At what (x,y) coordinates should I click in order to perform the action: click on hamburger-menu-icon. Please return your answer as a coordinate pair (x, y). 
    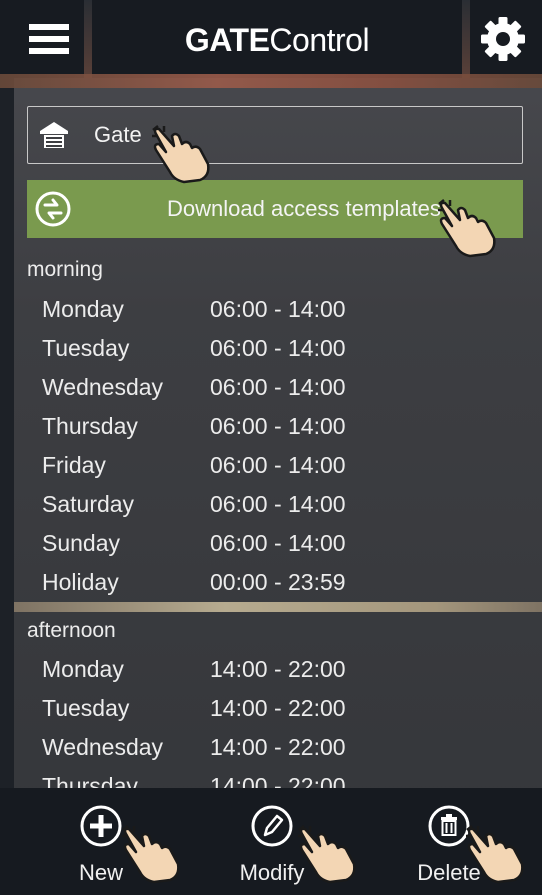
    Looking at the image, I should click on (49, 27).